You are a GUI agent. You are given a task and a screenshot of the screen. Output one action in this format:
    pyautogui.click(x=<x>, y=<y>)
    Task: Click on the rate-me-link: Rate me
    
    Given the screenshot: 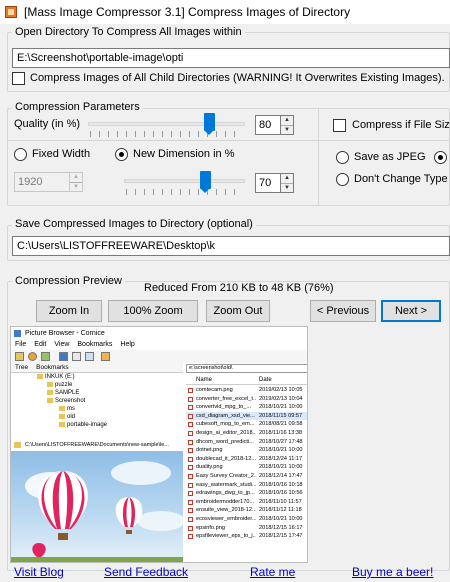 What is the action you would take?
    pyautogui.click(x=272, y=572)
    